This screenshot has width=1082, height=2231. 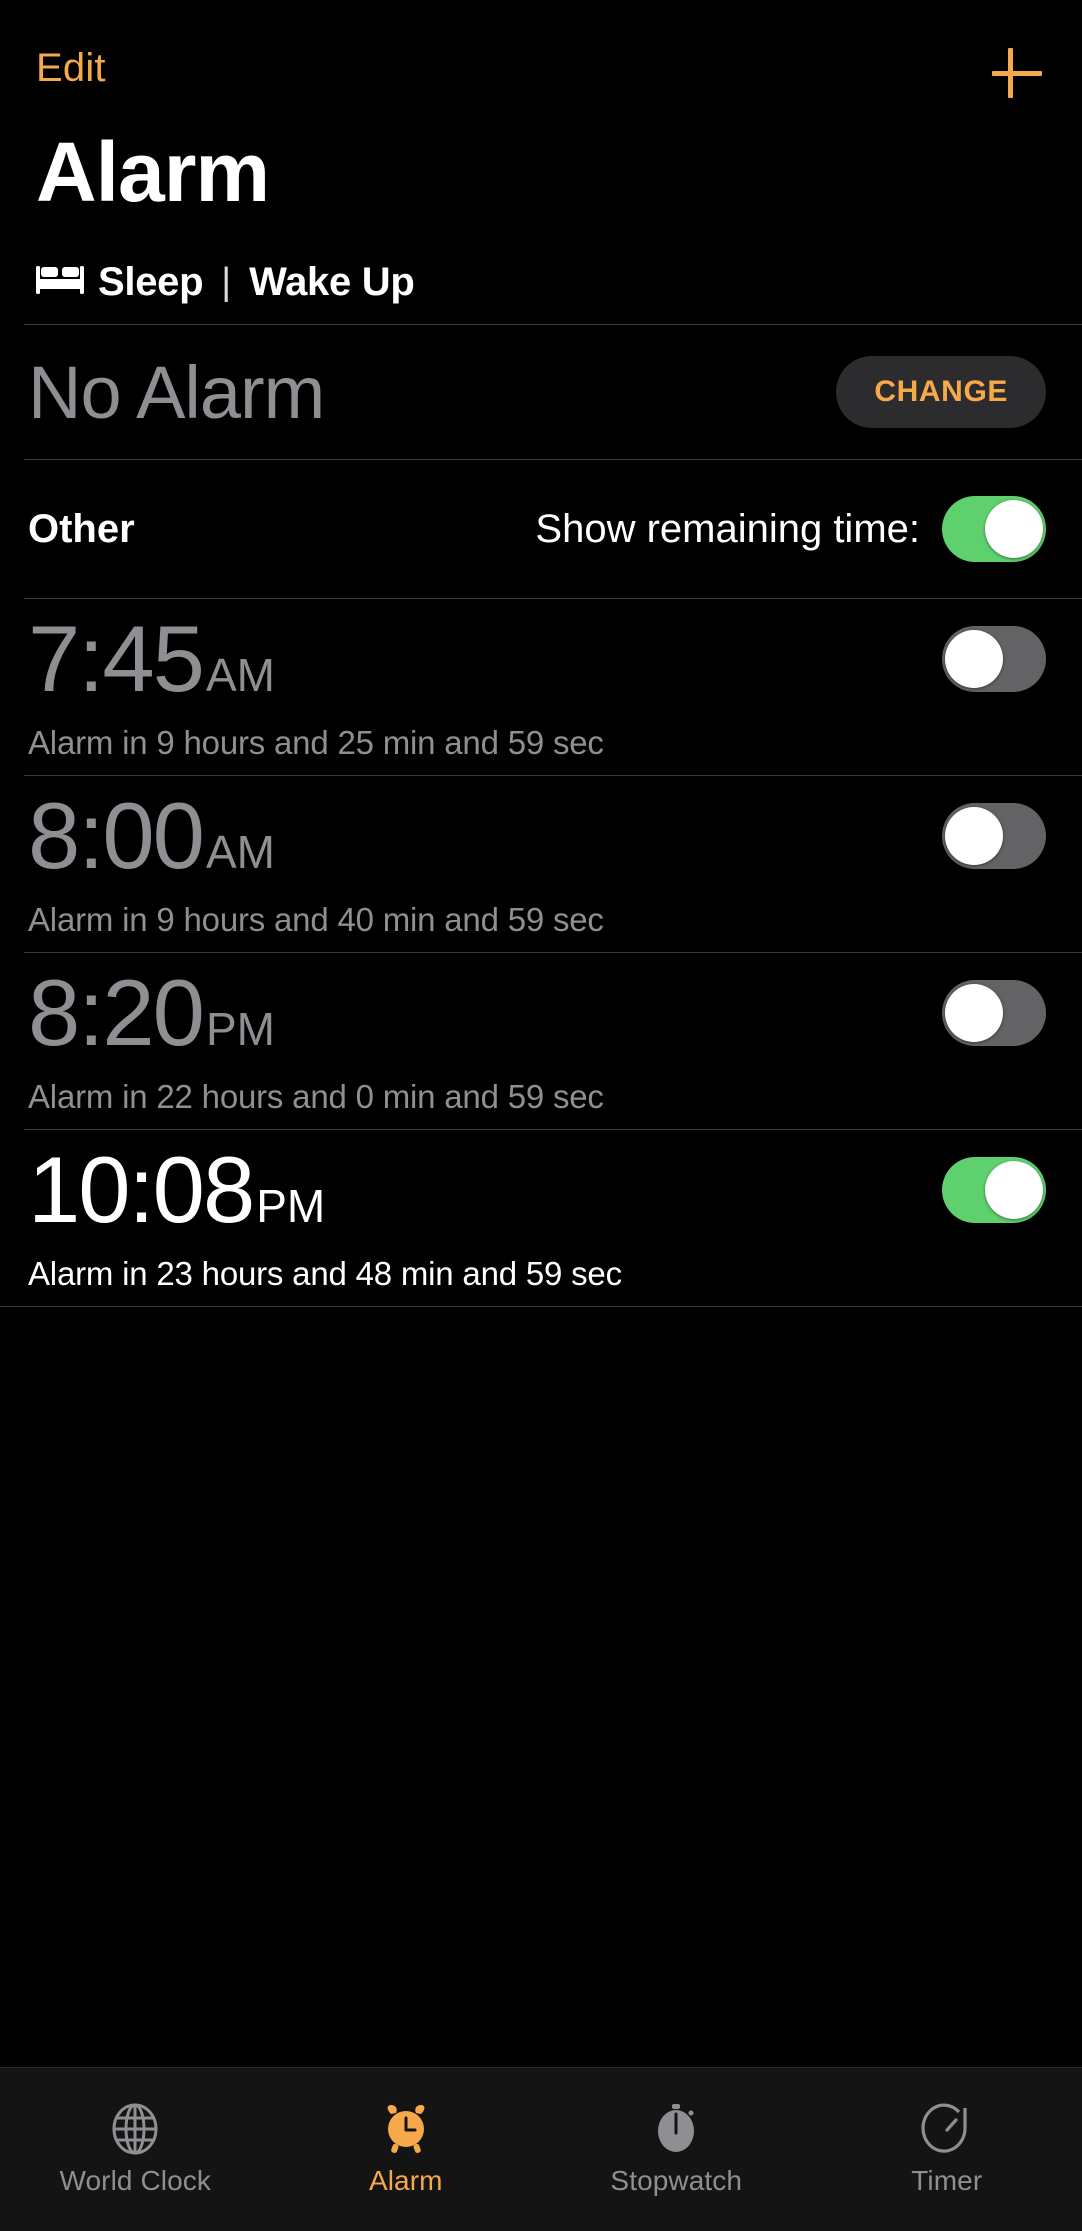 I want to click on wakeup-label: Wake Up, so click(x=332, y=281).